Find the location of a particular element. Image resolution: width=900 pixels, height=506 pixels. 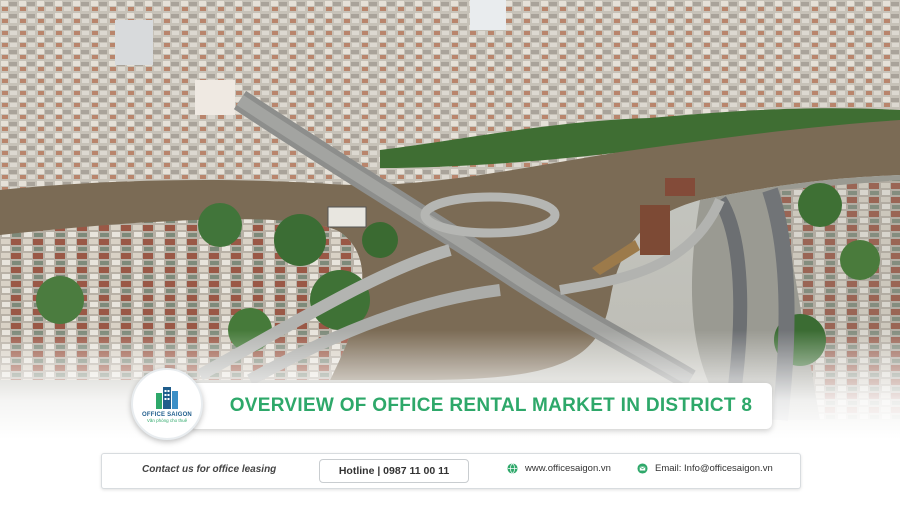

logo-badge: OFFICE SAIGON Văn phòng cho thuê is located at coordinates (167, 404).